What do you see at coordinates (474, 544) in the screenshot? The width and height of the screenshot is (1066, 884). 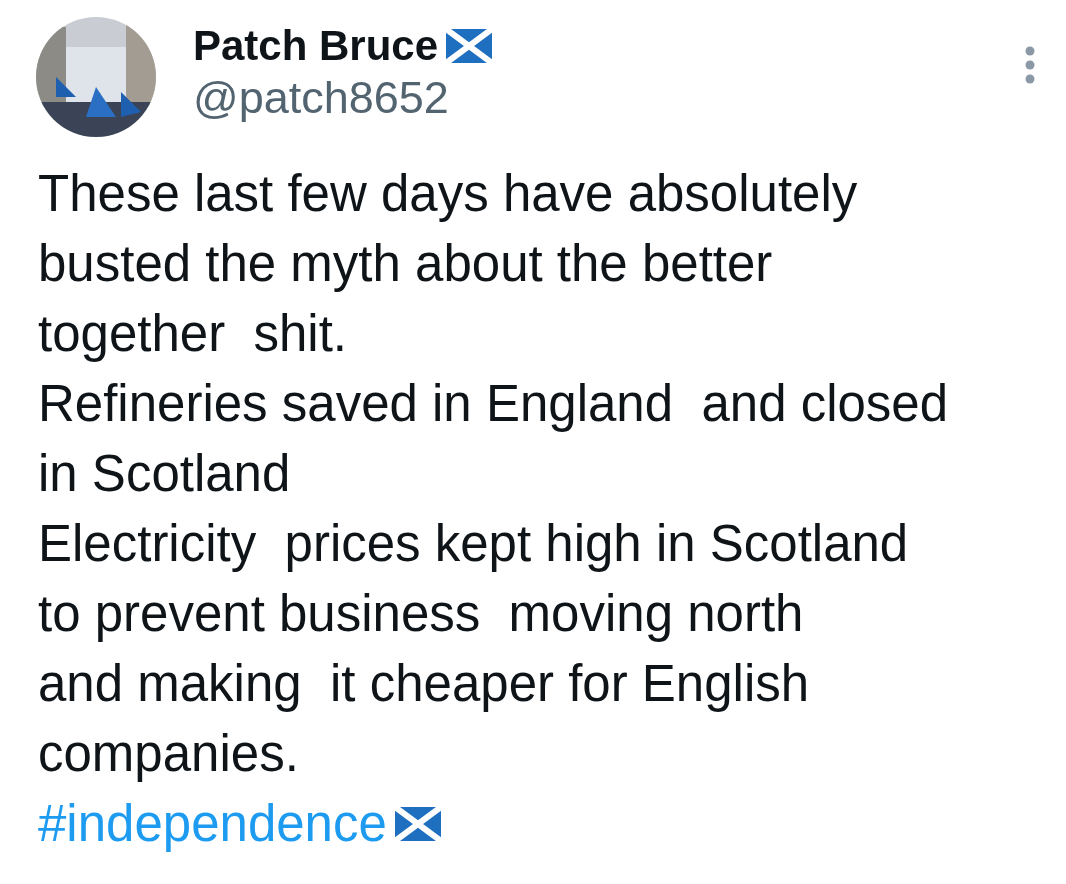 I see `tweet-text-line: Electricity prices kept high in Scotland` at bounding box center [474, 544].